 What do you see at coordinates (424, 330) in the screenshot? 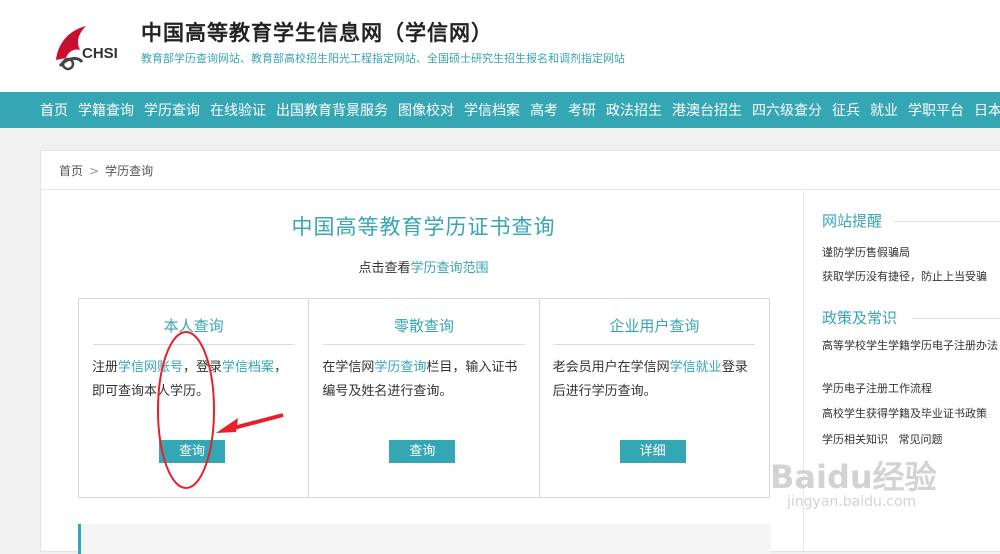
I see `card-title: 零散查询` at bounding box center [424, 330].